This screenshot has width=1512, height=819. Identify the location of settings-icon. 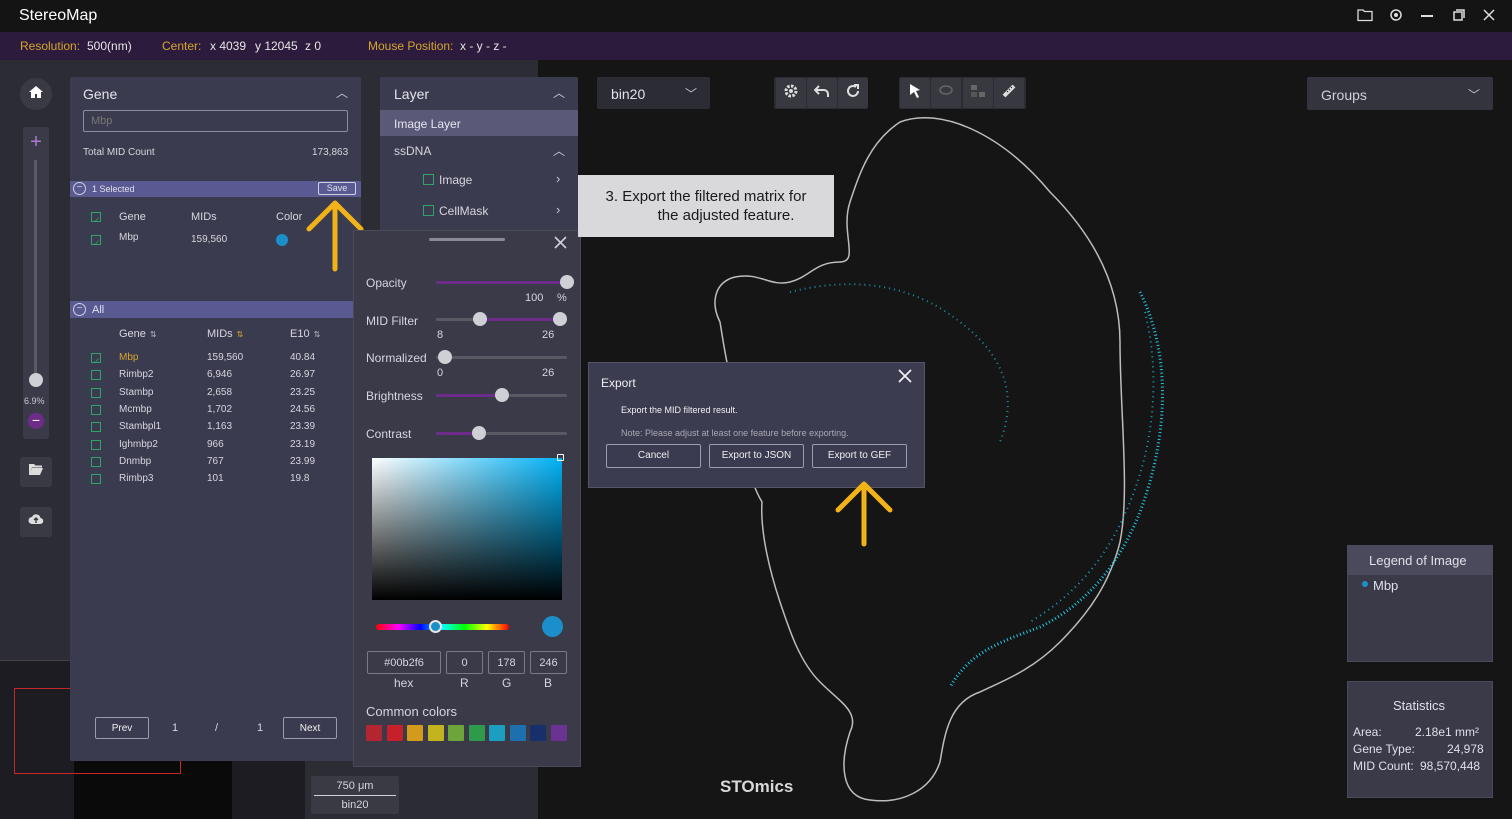
(1396, 16).